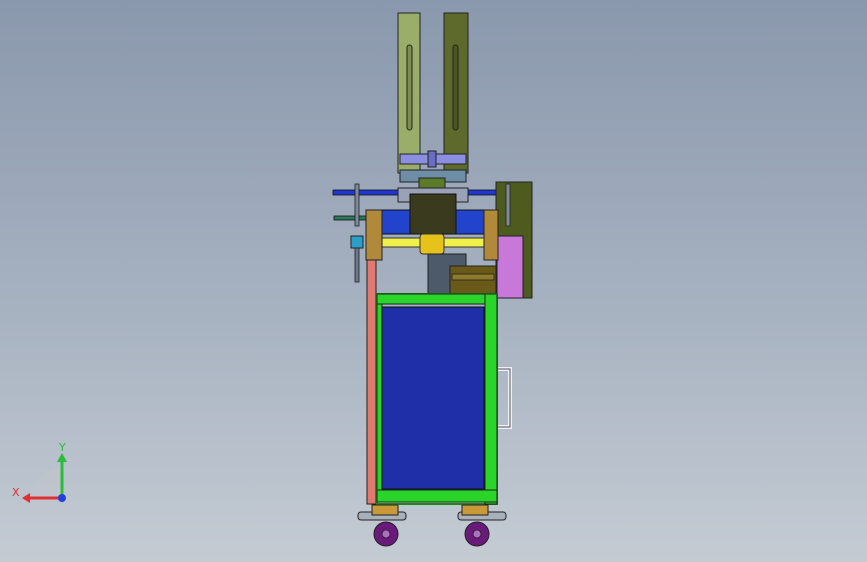 The height and width of the screenshot is (562, 867). Describe the element at coordinates (437, 496) in the screenshot. I see `frame-bottom-rail` at that location.